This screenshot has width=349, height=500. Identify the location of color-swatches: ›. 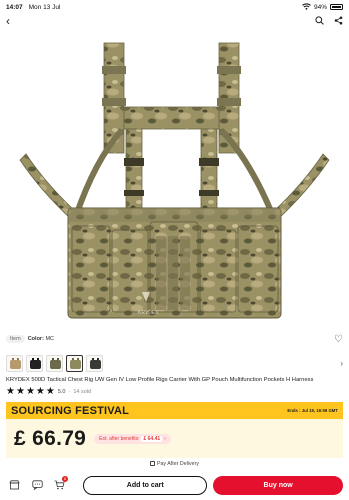
(174, 363).